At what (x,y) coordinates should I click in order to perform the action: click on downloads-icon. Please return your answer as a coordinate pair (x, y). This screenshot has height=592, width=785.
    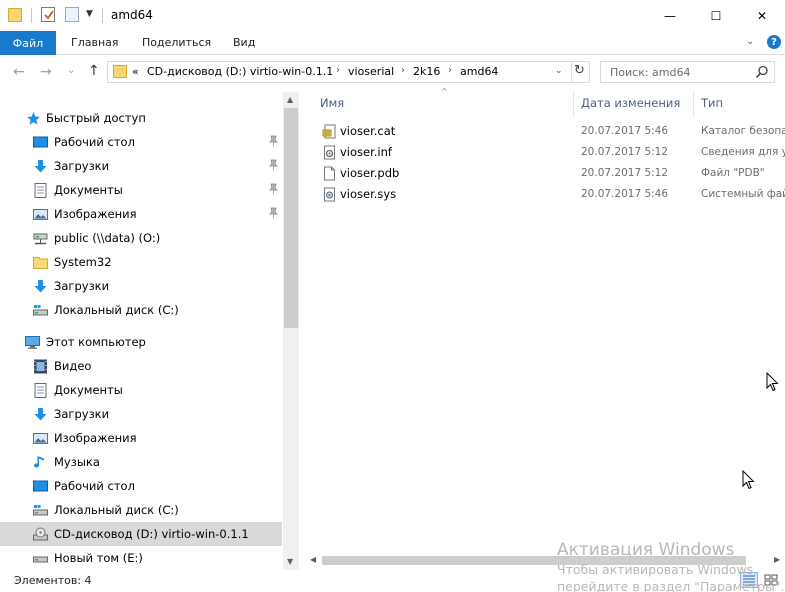
    Looking at the image, I should click on (40, 286).